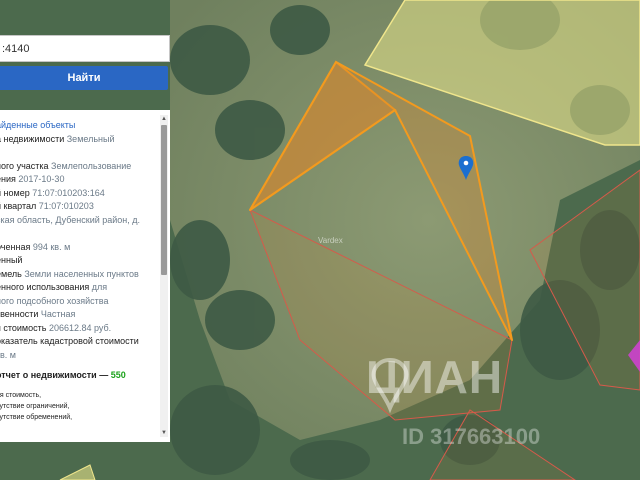  I want to click on info-panel-title: айденные объекты, so click(78, 126).